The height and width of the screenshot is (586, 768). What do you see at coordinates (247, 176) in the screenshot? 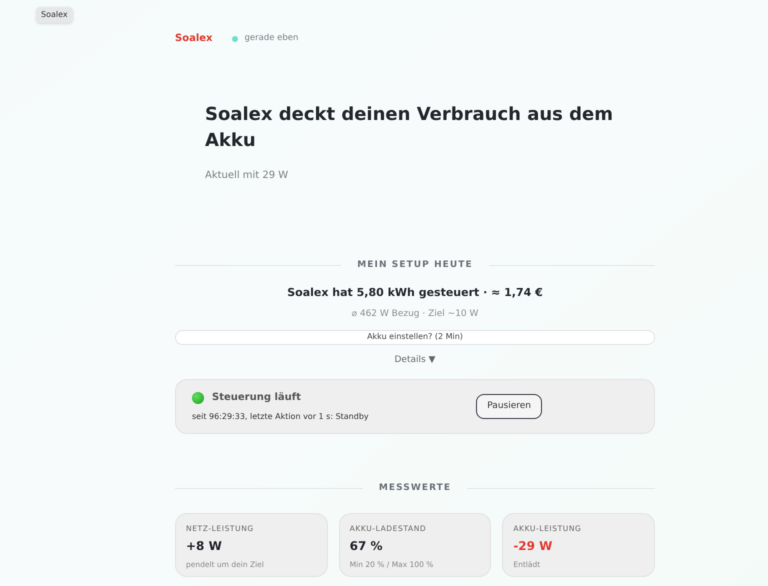
I see `hero-subtitle: Aktuell mit 29 W` at bounding box center [247, 176].